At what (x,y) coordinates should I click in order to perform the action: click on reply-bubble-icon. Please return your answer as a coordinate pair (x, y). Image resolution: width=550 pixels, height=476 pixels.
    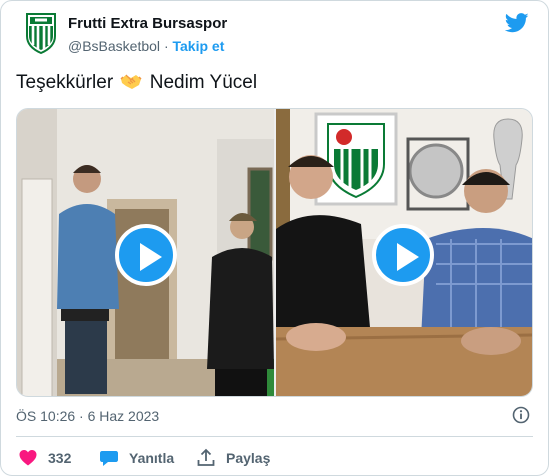
    Looking at the image, I should click on (109, 458).